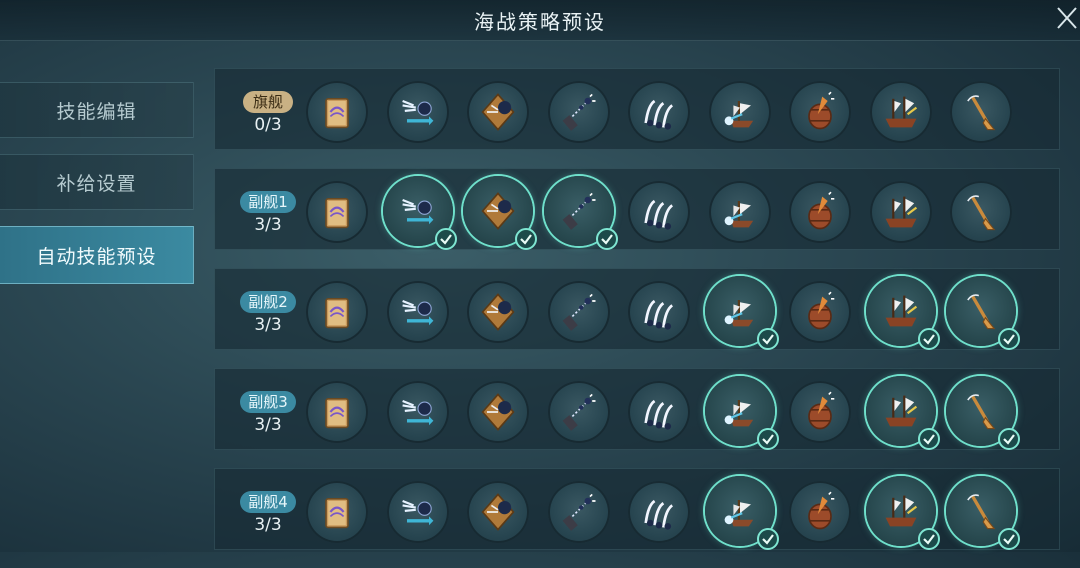 The image size is (1080, 568). Describe the element at coordinates (268, 225) in the screenshot. I see `selected-count: 3/3` at that location.